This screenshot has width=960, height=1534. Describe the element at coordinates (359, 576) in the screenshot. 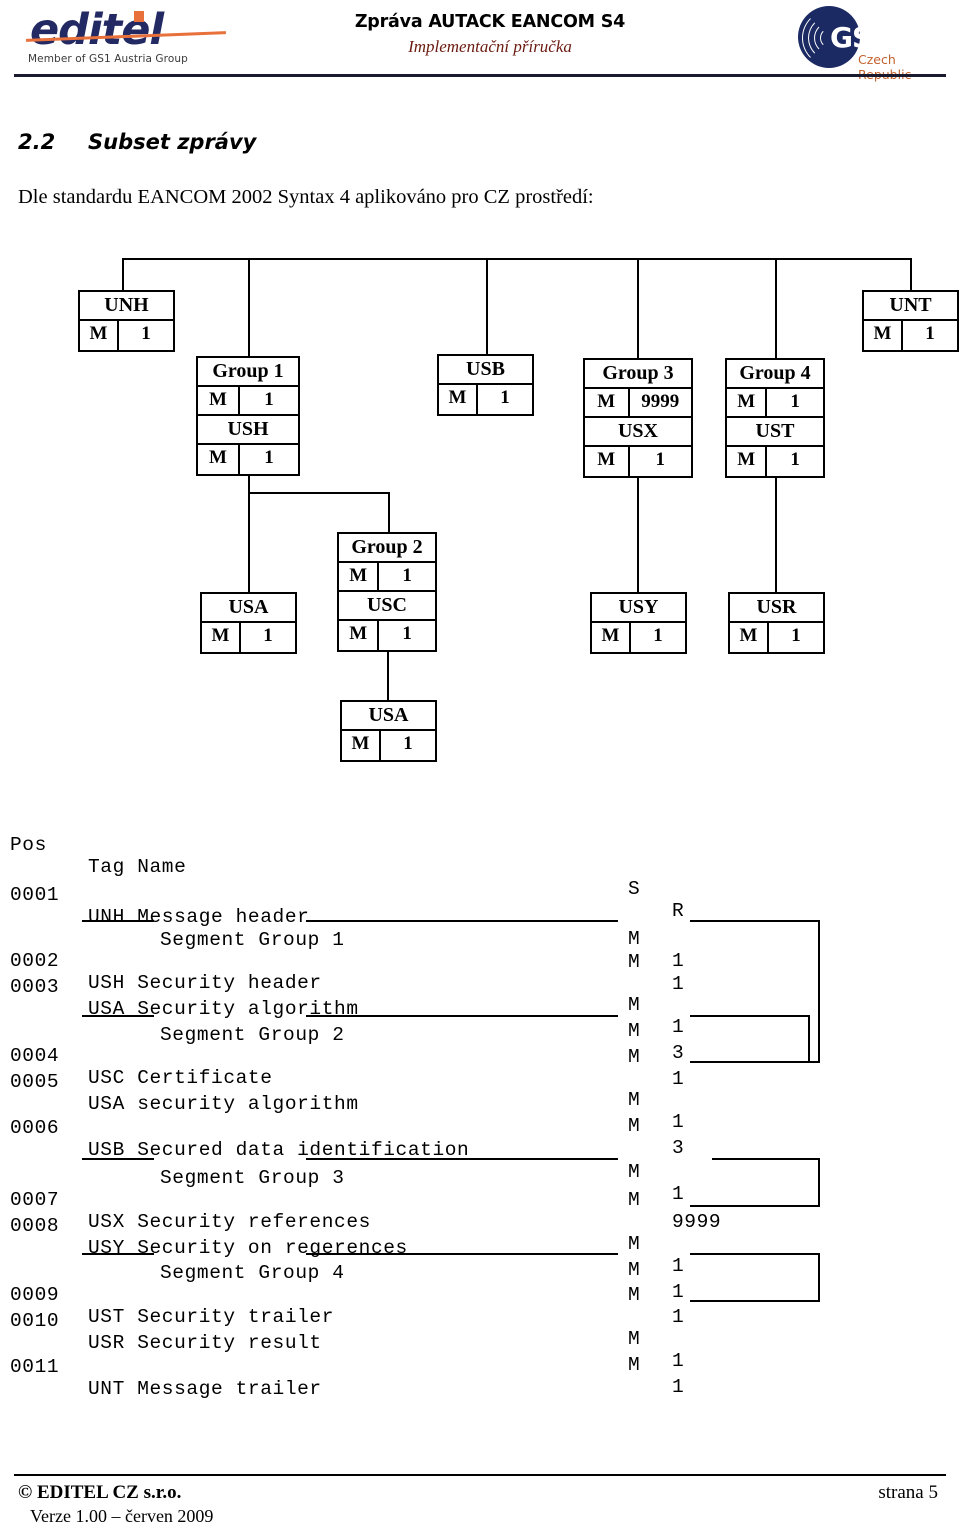

I see `node-group2-m: M` at that location.